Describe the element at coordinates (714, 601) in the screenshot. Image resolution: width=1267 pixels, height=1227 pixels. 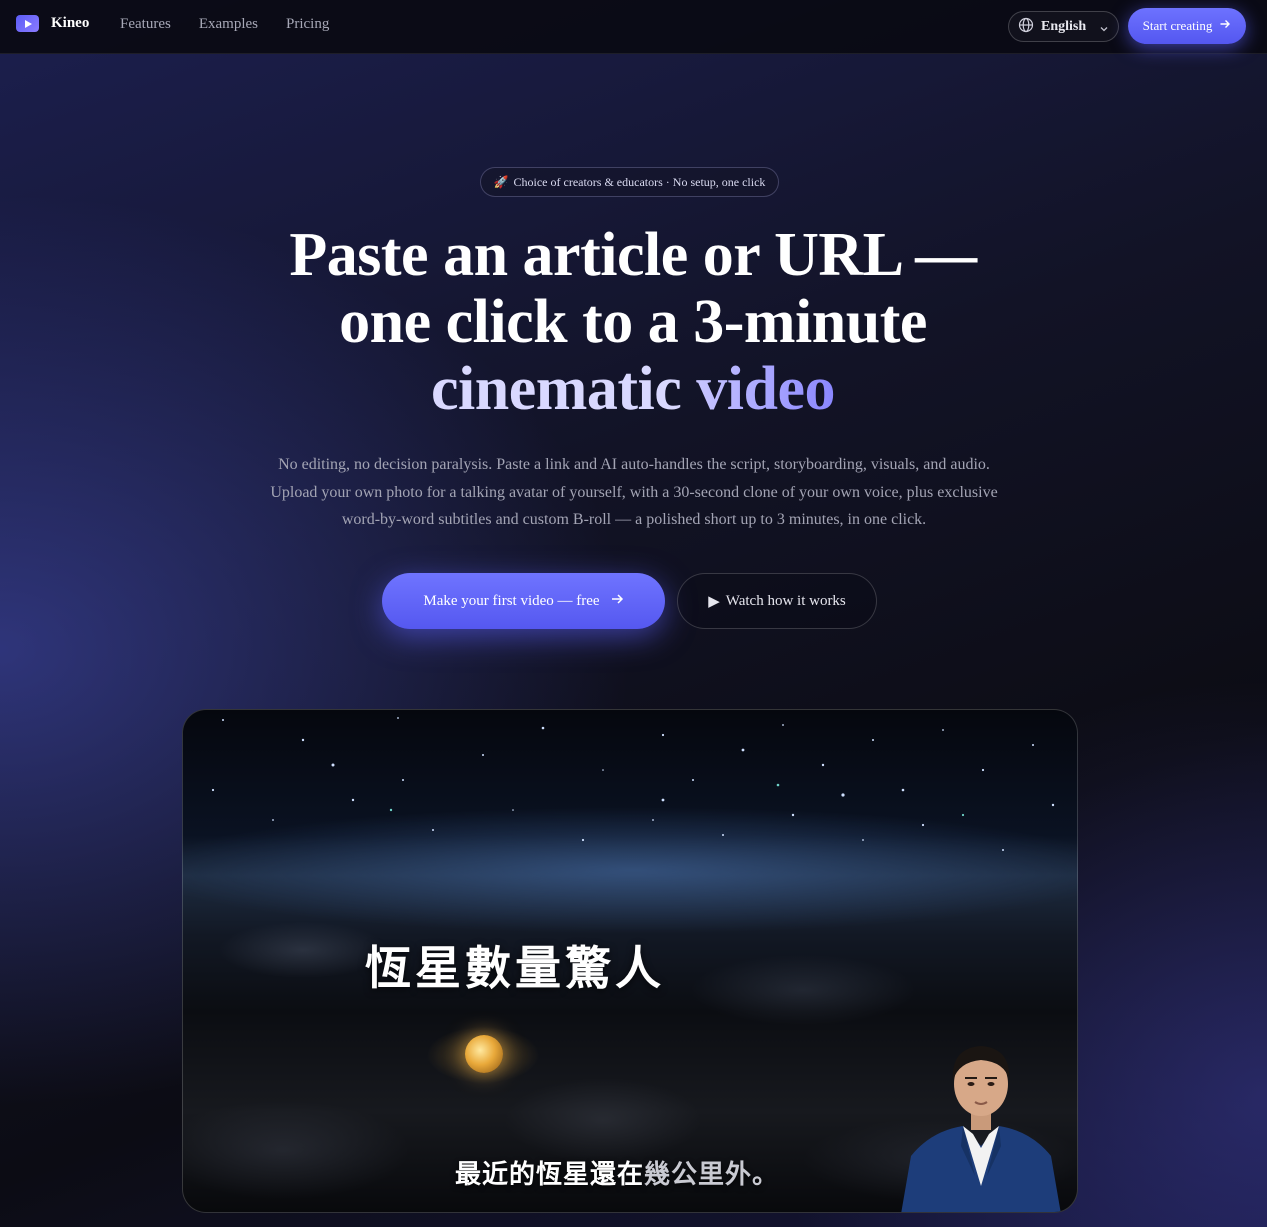
I see `play-icon: ▶` at that location.